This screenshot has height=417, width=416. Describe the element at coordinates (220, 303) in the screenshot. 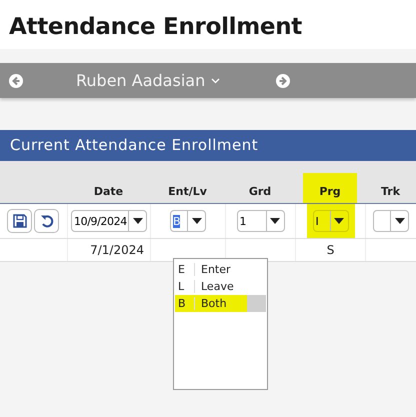

I see `dropdown-option: B Both` at that location.